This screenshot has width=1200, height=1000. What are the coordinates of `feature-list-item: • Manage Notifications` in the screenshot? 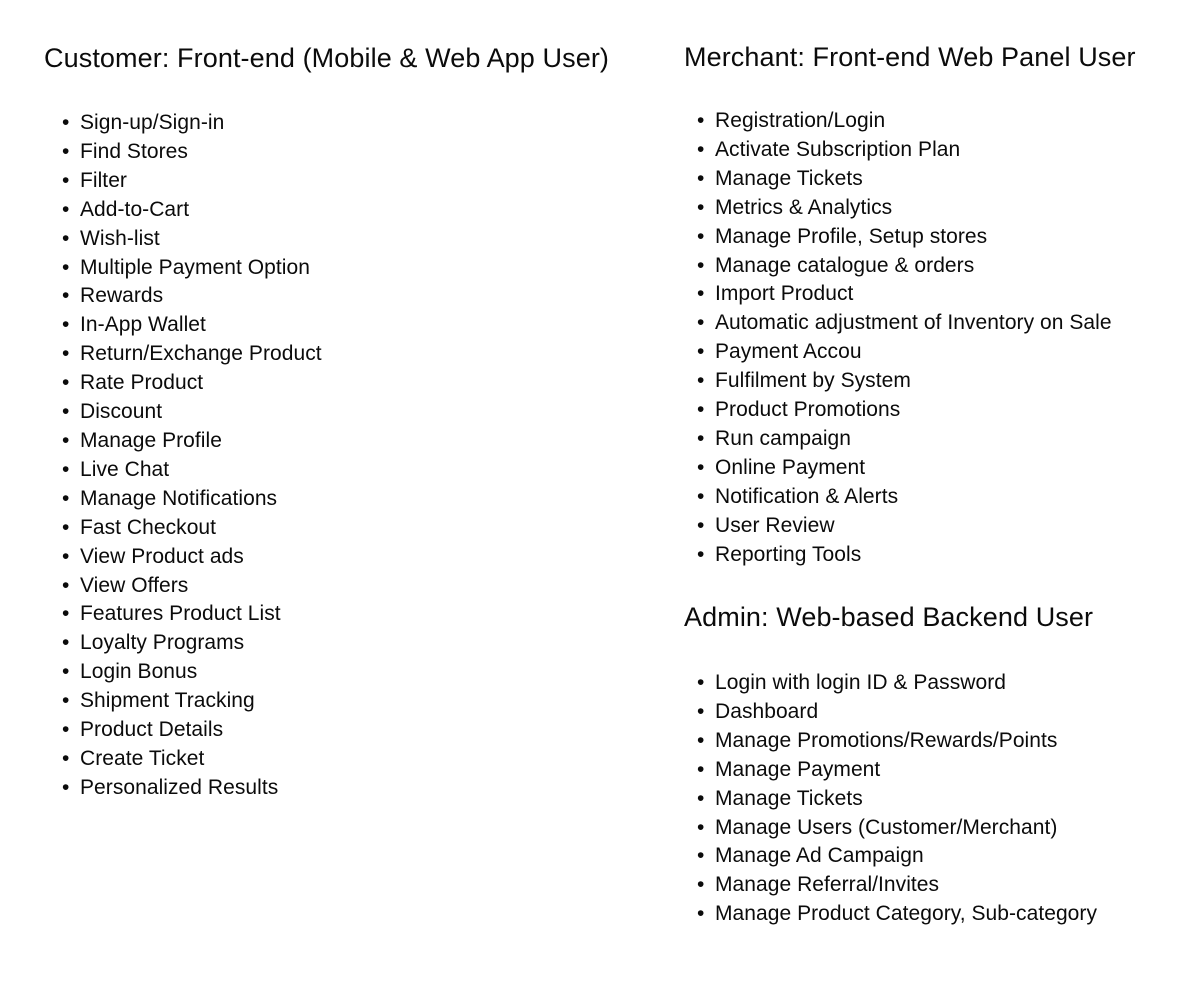 It's located at (189, 499).